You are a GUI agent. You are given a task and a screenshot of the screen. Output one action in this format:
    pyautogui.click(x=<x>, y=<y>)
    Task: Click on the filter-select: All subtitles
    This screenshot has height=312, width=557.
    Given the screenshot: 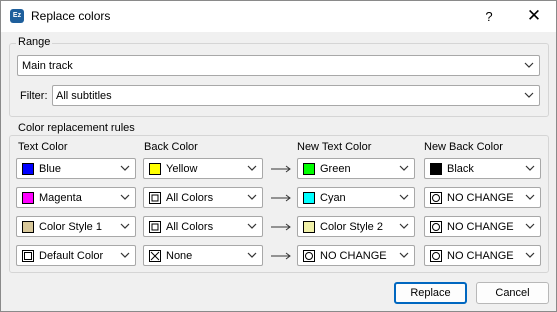 What is the action you would take?
    pyautogui.click(x=296, y=95)
    